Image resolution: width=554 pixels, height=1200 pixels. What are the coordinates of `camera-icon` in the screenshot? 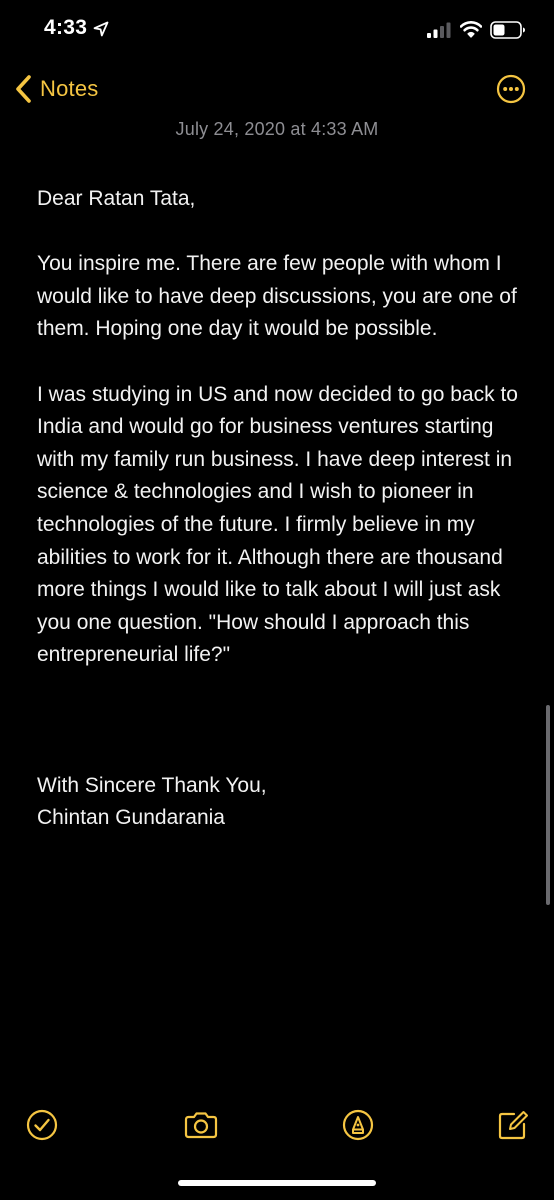 It's located at (201, 1125).